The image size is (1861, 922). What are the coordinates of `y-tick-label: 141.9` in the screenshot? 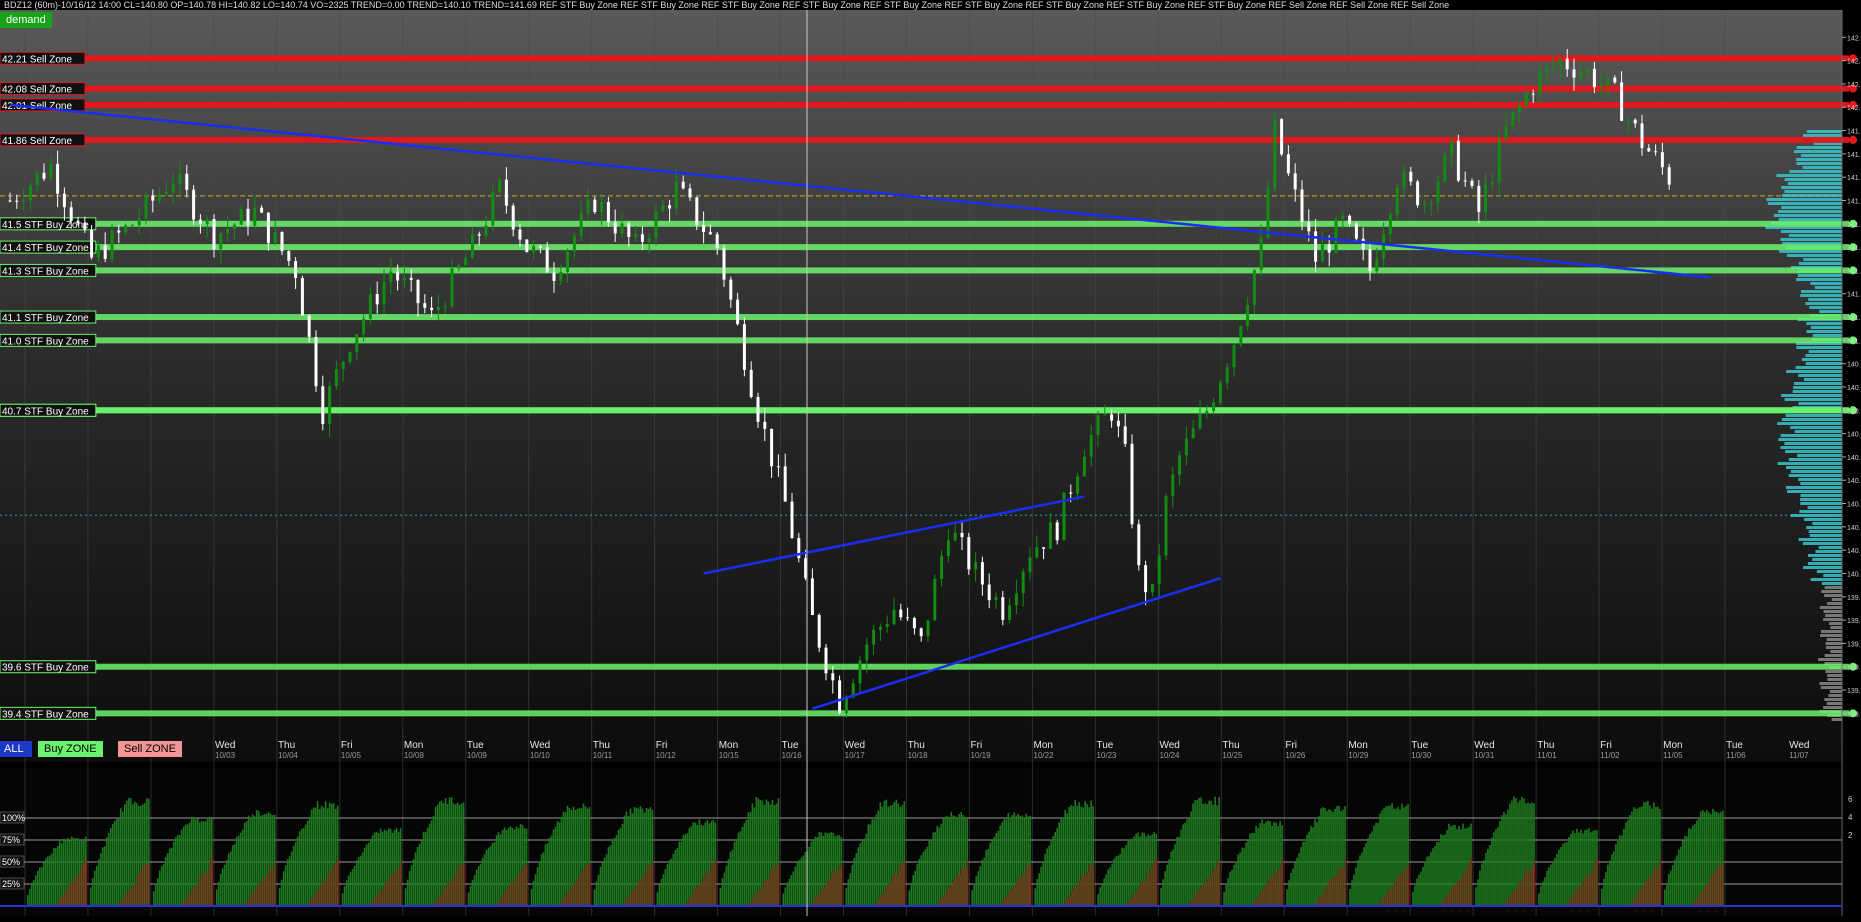 It's located at (1854, 132).